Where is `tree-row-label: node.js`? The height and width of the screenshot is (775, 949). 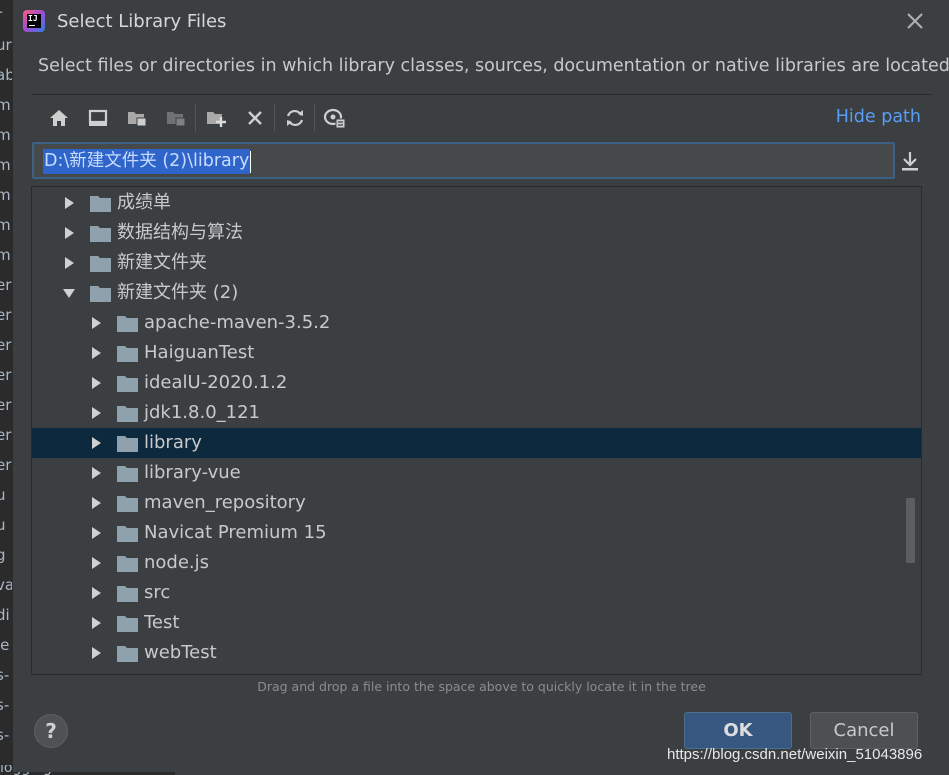 tree-row-label: node.js is located at coordinates (177, 562).